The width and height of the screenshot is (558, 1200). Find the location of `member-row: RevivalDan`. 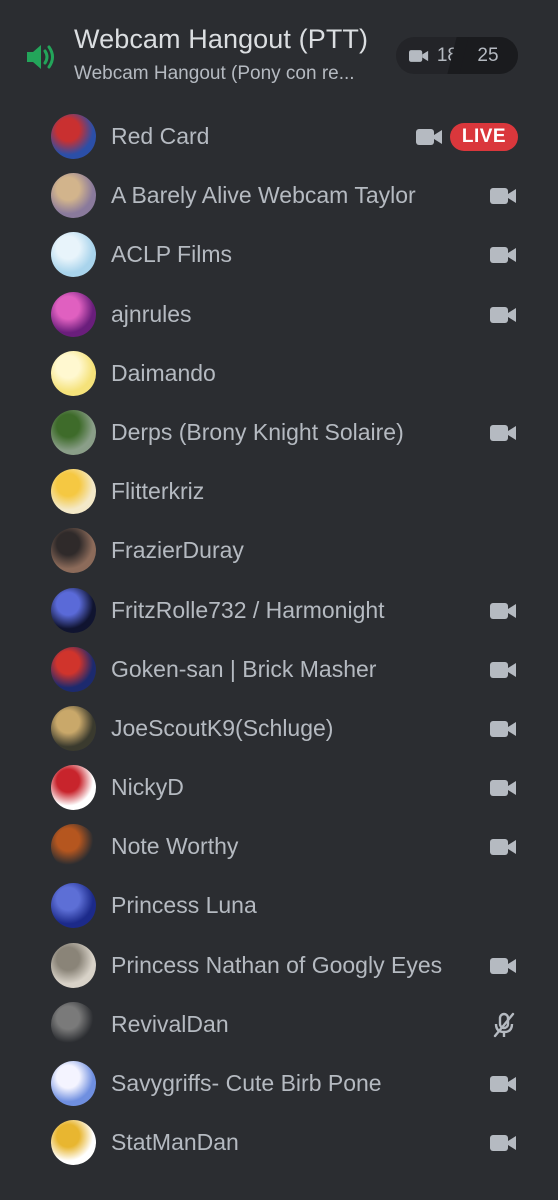

member-row: RevivalDan is located at coordinates (279, 1024).